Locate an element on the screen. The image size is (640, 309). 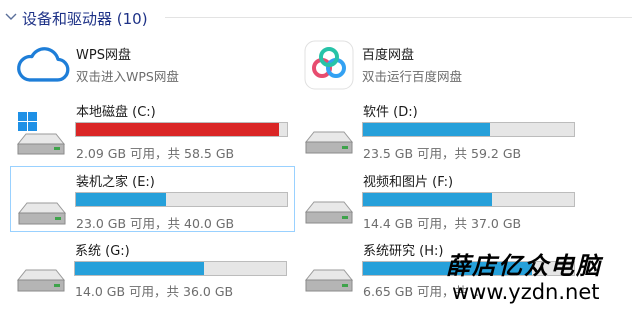
windows-drive-icon is located at coordinates (41, 133).